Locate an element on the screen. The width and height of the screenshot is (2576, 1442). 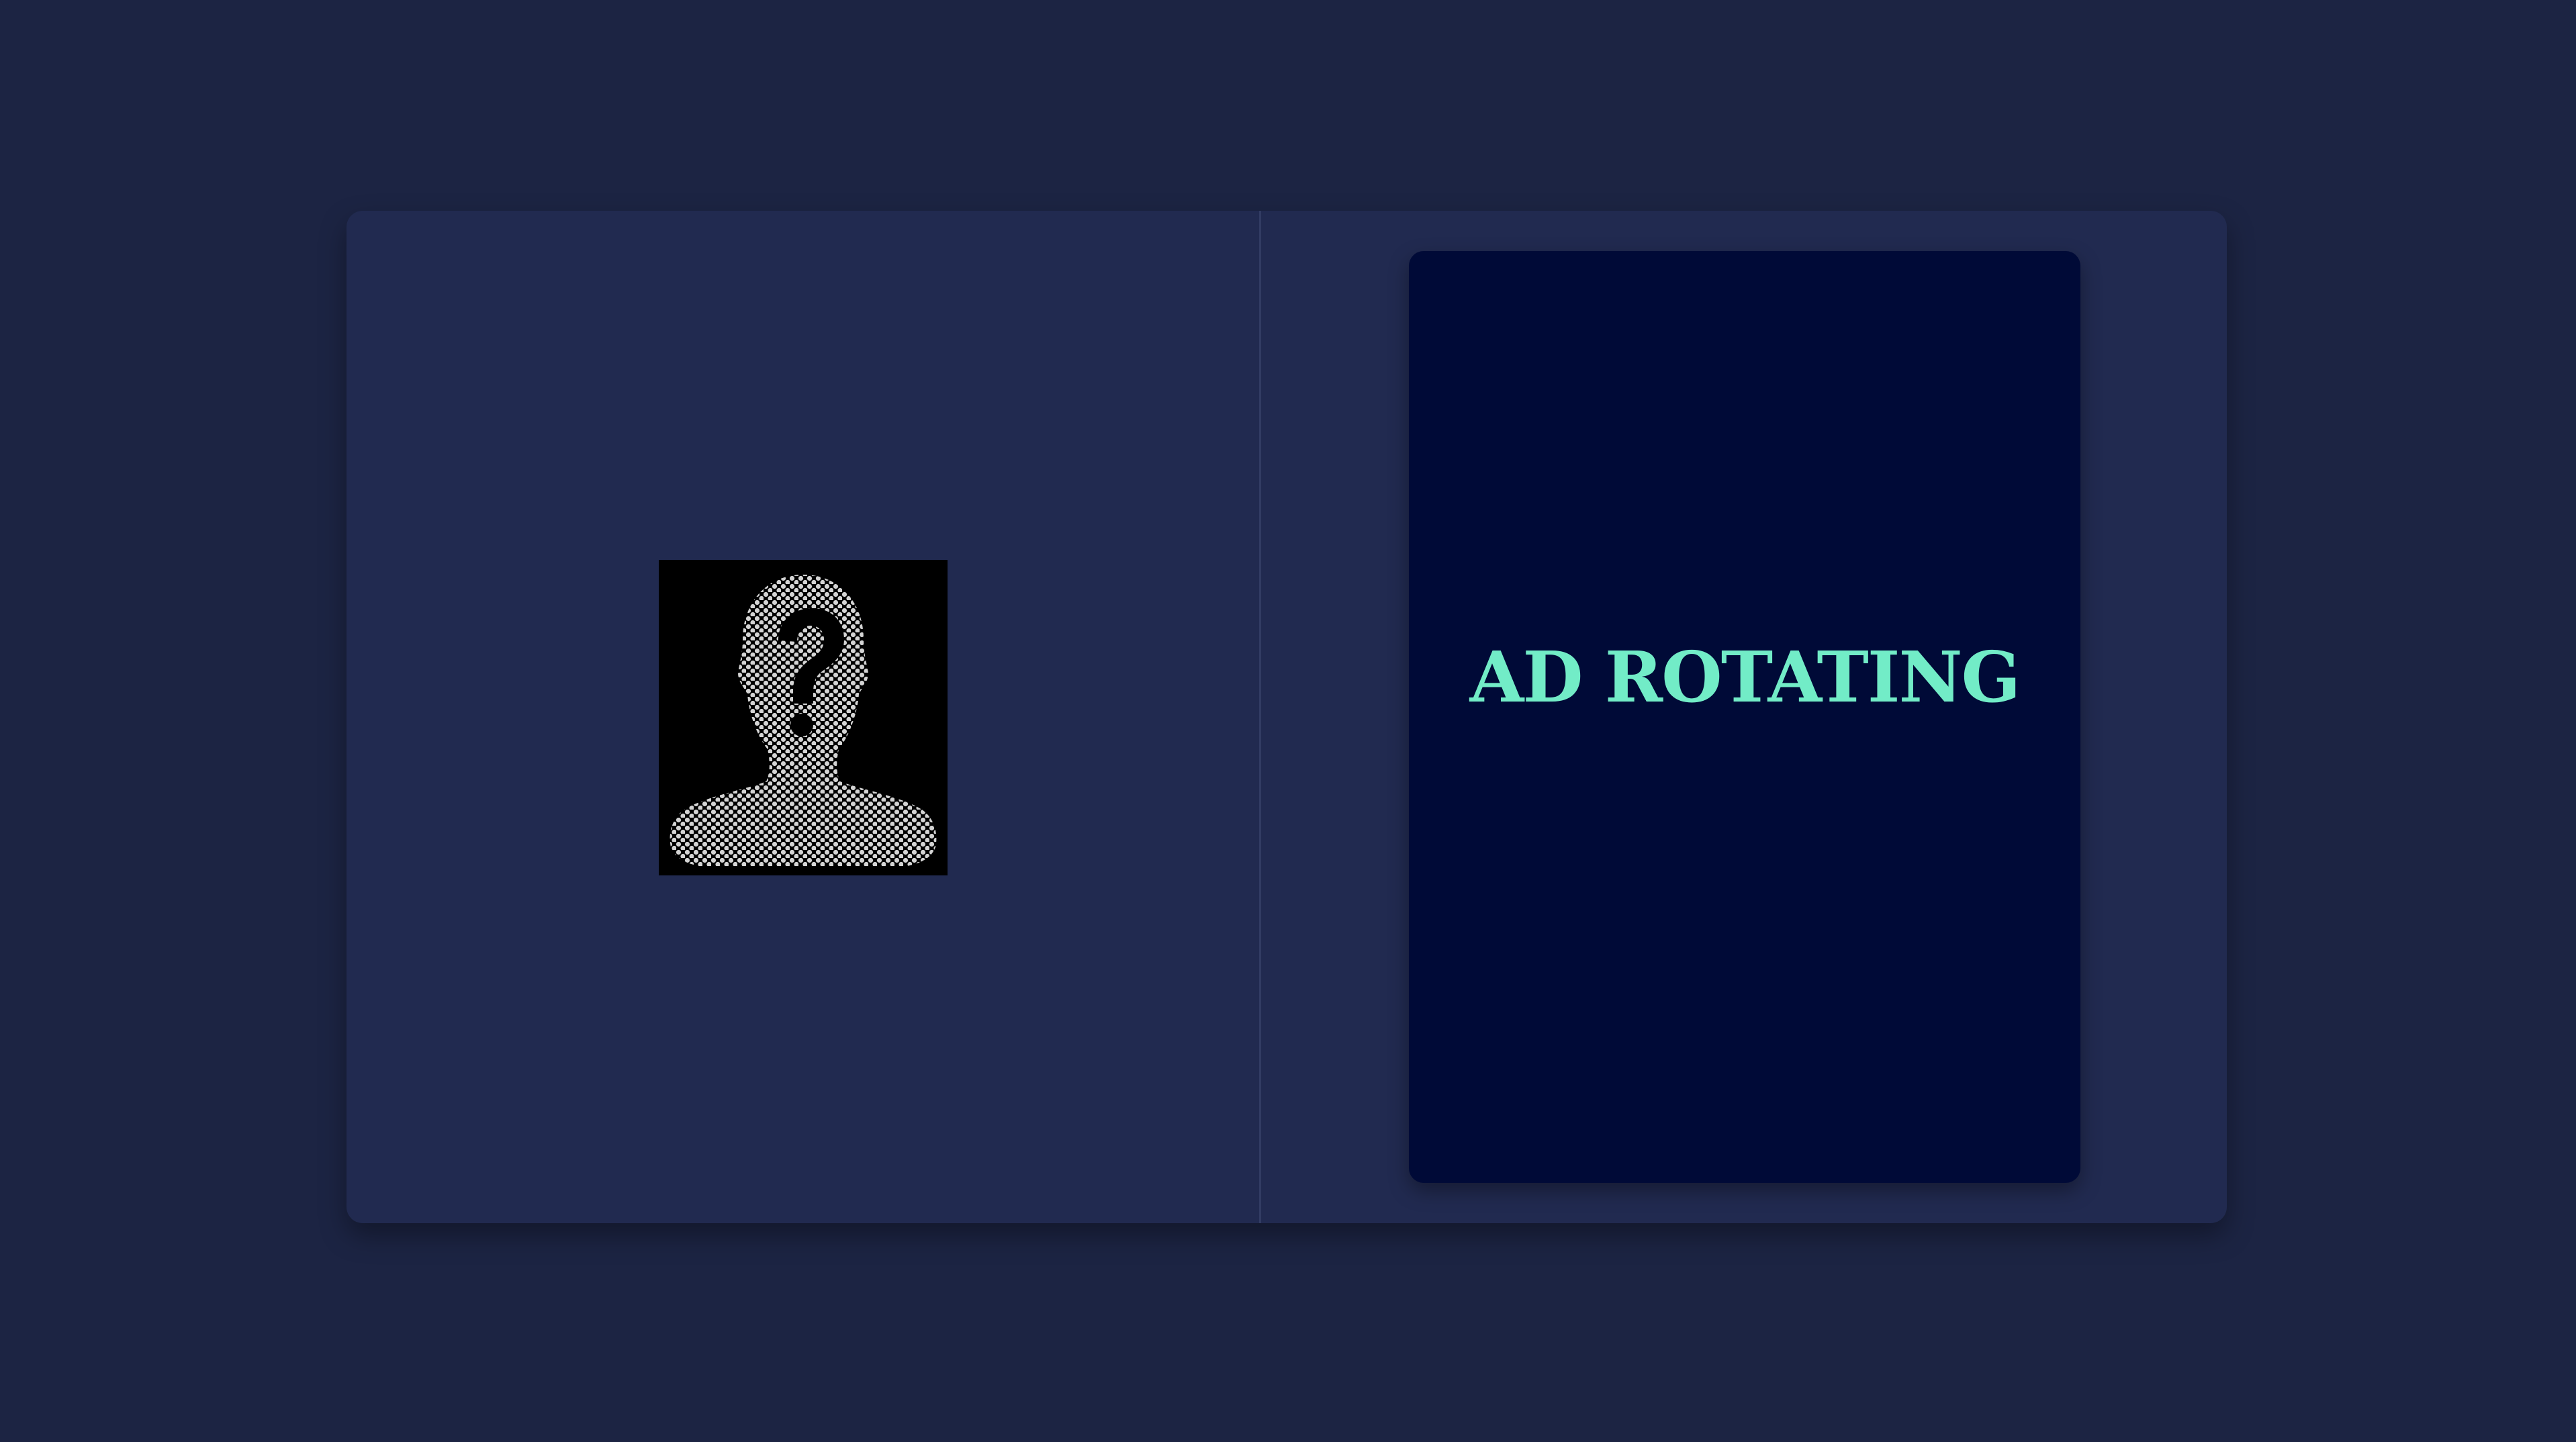
ad-label: AD ROTATING is located at coordinates (1745, 677).